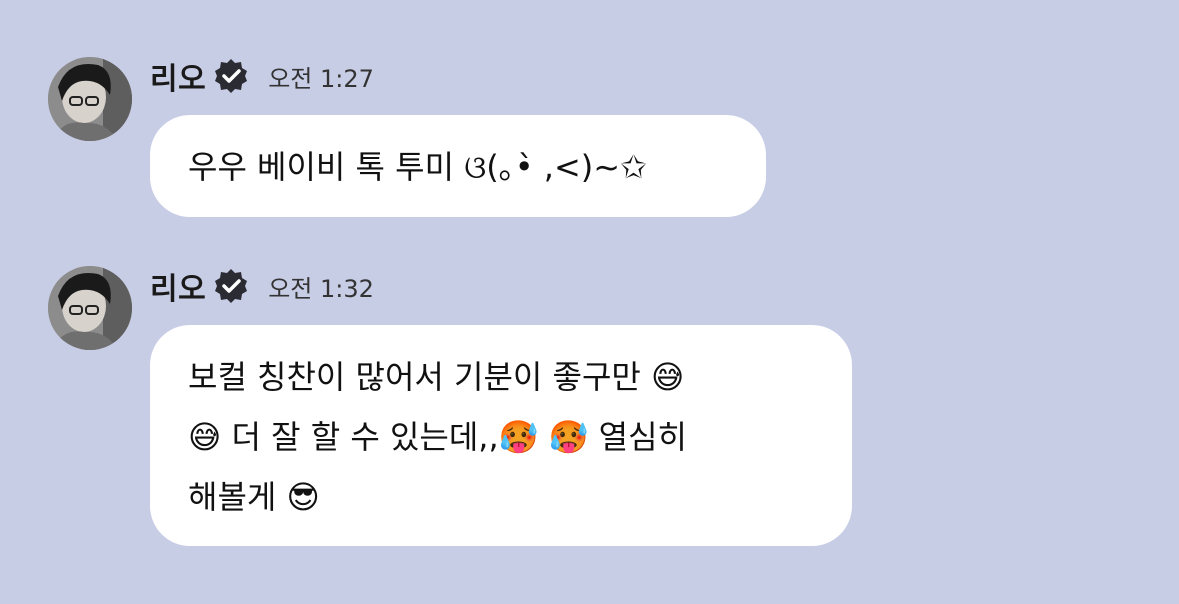 The height and width of the screenshot is (604, 1179). What do you see at coordinates (262, 286) in the screenshot?
I see `message-header: 리오 오전 1:32` at bounding box center [262, 286].